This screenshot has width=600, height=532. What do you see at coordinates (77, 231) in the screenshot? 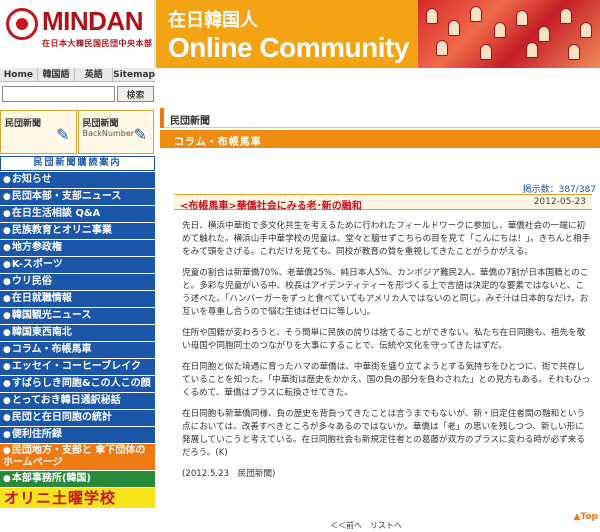
I see `sidebar-item-education: 民族教育とオリニ事業` at bounding box center [77, 231].